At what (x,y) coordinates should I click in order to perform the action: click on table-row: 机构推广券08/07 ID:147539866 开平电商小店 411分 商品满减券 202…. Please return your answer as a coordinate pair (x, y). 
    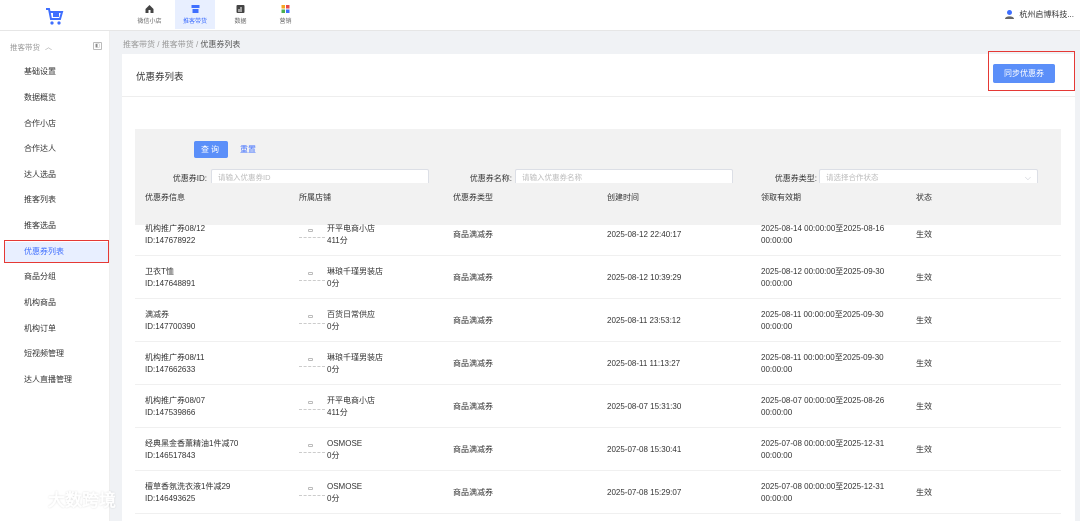
    Looking at the image, I should click on (598, 406).